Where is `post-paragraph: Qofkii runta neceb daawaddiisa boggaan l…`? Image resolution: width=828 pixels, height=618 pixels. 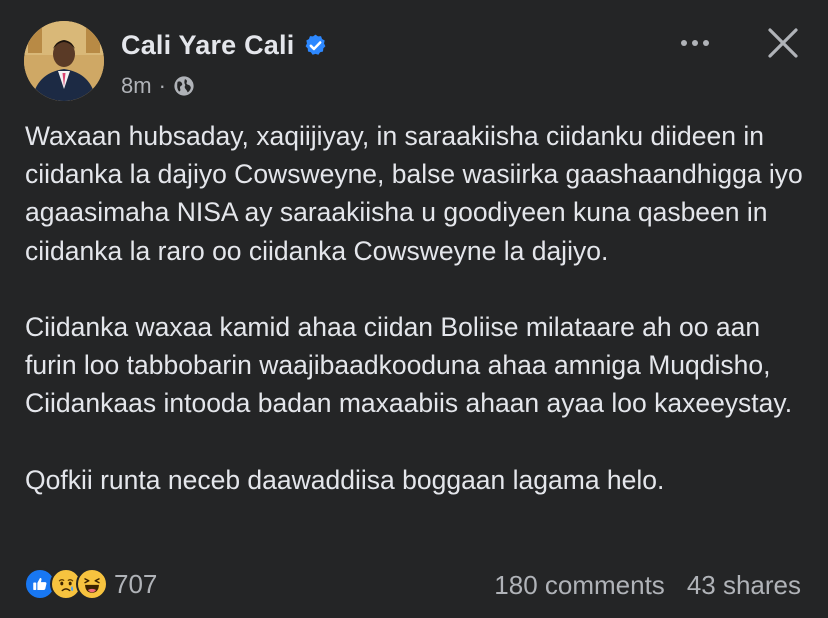 post-paragraph: Qofkii runta neceb daawaddiisa boggaan l… is located at coordinates (345, 479).